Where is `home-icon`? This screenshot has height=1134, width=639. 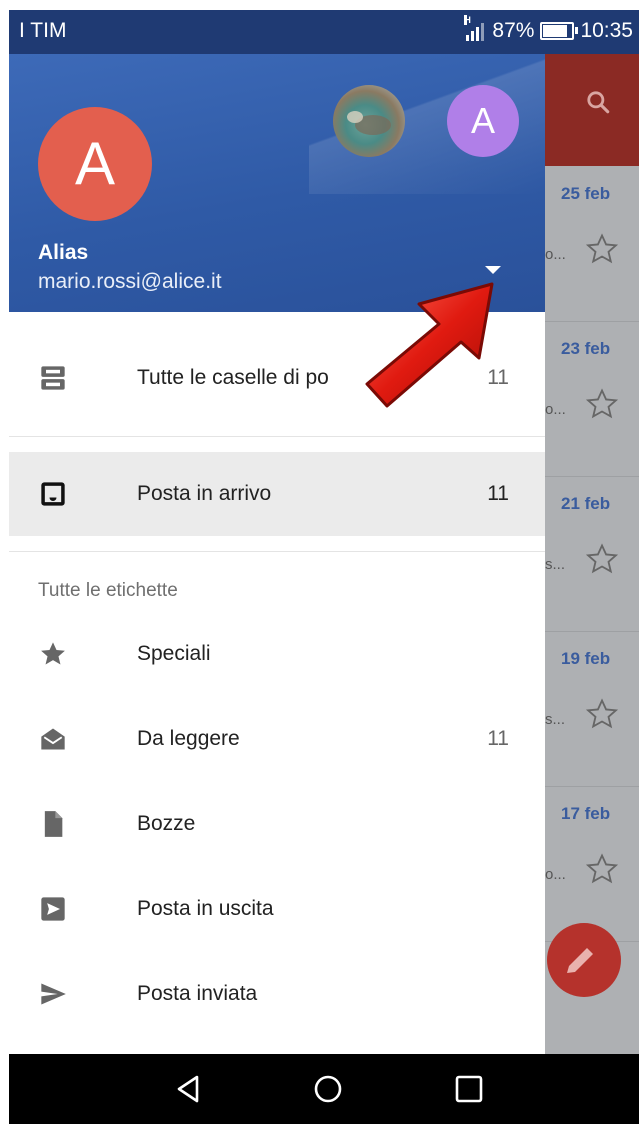 home-icon is located at coordinates (328, 1089).